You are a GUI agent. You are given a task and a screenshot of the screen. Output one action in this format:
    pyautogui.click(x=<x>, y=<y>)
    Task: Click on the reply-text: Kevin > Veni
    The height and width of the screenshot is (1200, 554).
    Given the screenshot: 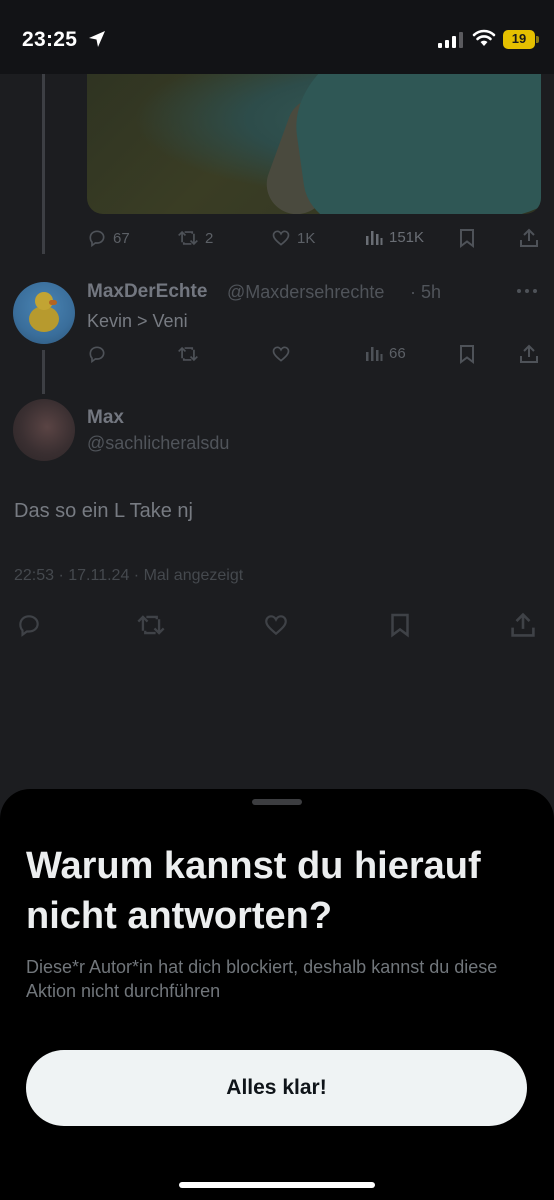 What is the action you would take?
    pyautogui.click(x=137, y=321)
    